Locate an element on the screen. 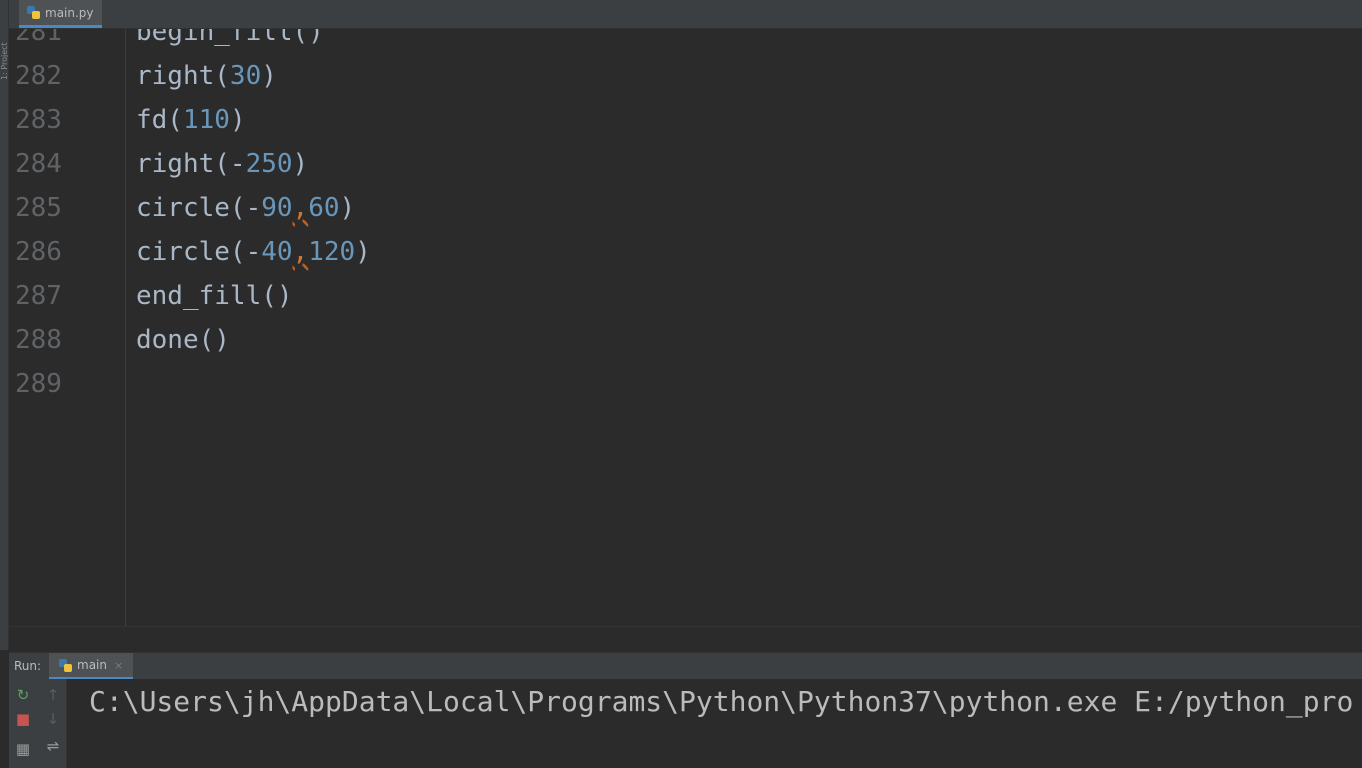 The width and height of the screenshot is (1362, 768). code-token: right(- is located at coordinates (191, 164).